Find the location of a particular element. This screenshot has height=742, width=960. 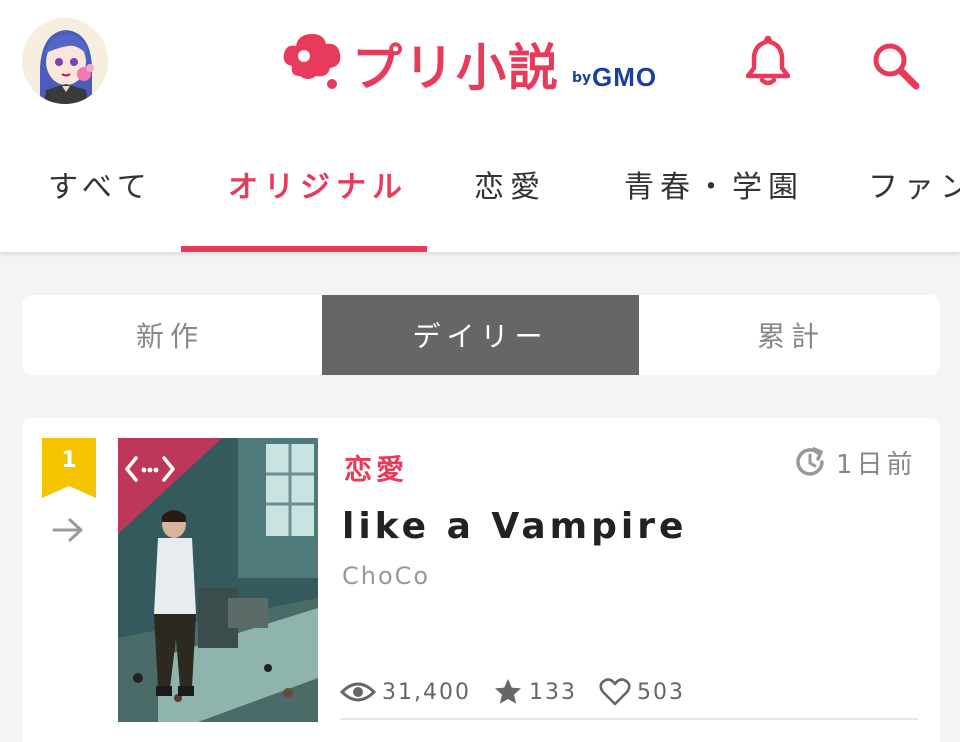

user-avatar is located at coordinates (65, 61).